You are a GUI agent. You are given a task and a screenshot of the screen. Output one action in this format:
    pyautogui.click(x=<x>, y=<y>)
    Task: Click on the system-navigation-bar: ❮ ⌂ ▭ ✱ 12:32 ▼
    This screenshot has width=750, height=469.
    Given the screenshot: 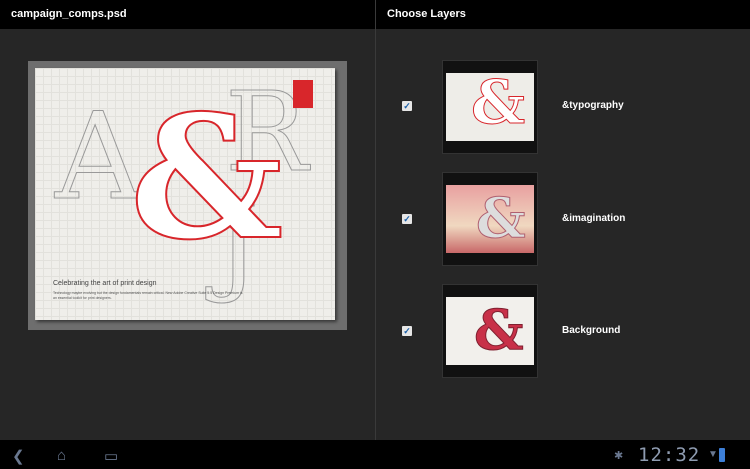 What is the action you would take?
    pyautogui.click(x=375, y=454)
    